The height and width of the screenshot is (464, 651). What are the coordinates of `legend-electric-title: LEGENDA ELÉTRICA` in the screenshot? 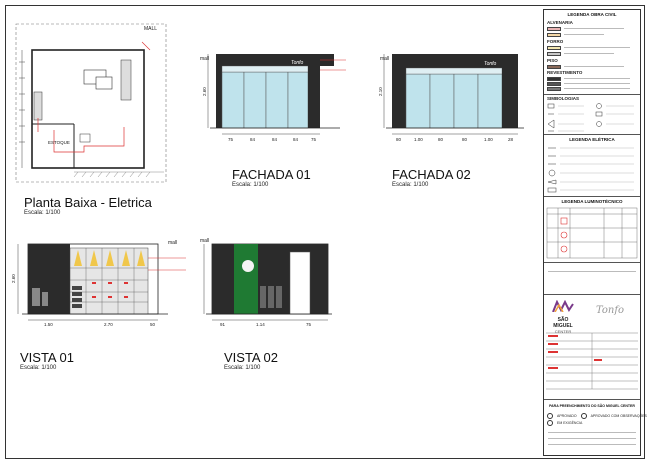 It's located at (592, 139).